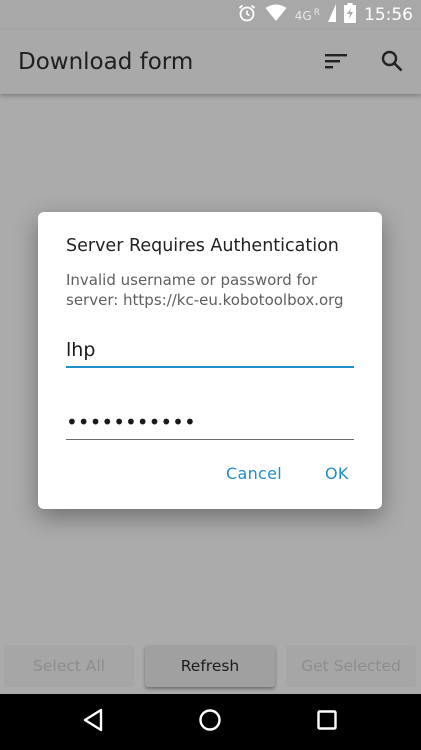  What do you see at coordinates (351, 666) in the screenshot?
I see `get-selected-button: Get Selected` at bounding box center [351, 666].